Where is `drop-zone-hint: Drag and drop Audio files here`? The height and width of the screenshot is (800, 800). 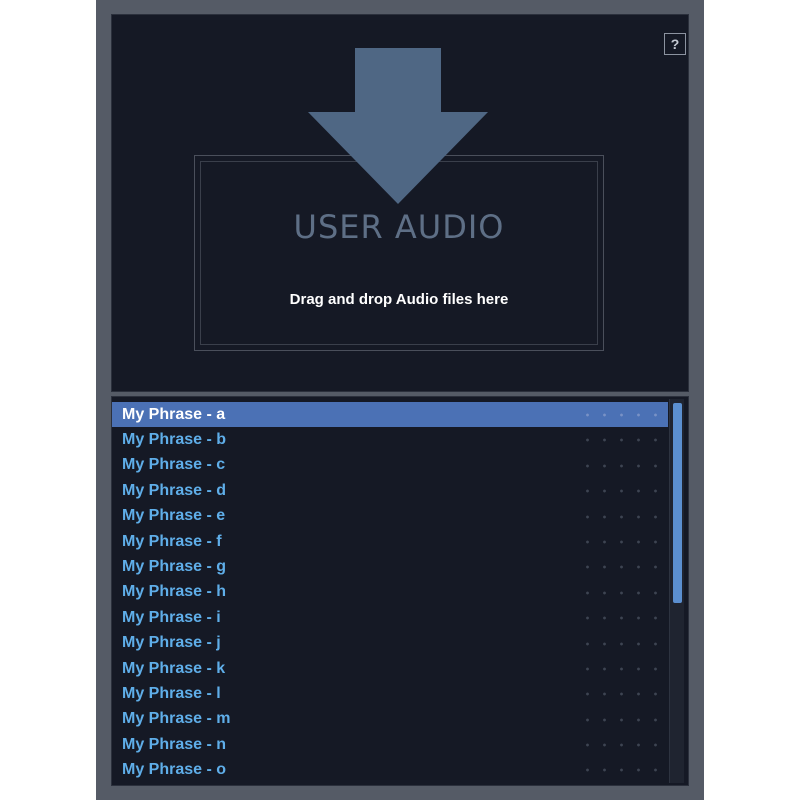 drop-zone-hint: Drag and drop Audio files here is located at coordinates (399, 299).